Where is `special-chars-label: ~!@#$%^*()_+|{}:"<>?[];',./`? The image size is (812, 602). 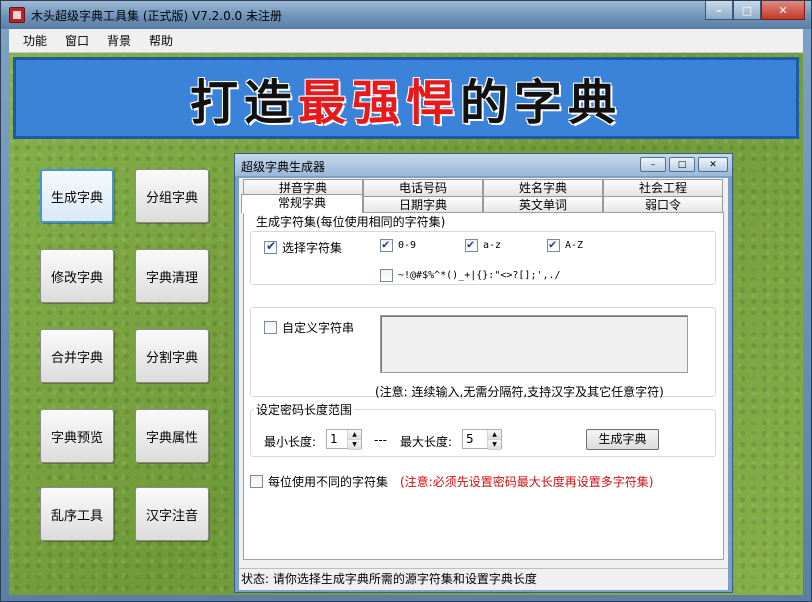
special-chars-label: ~!@#$%^*()_+|{}:"<>?[];',./ is located at coordinates (479, 275).